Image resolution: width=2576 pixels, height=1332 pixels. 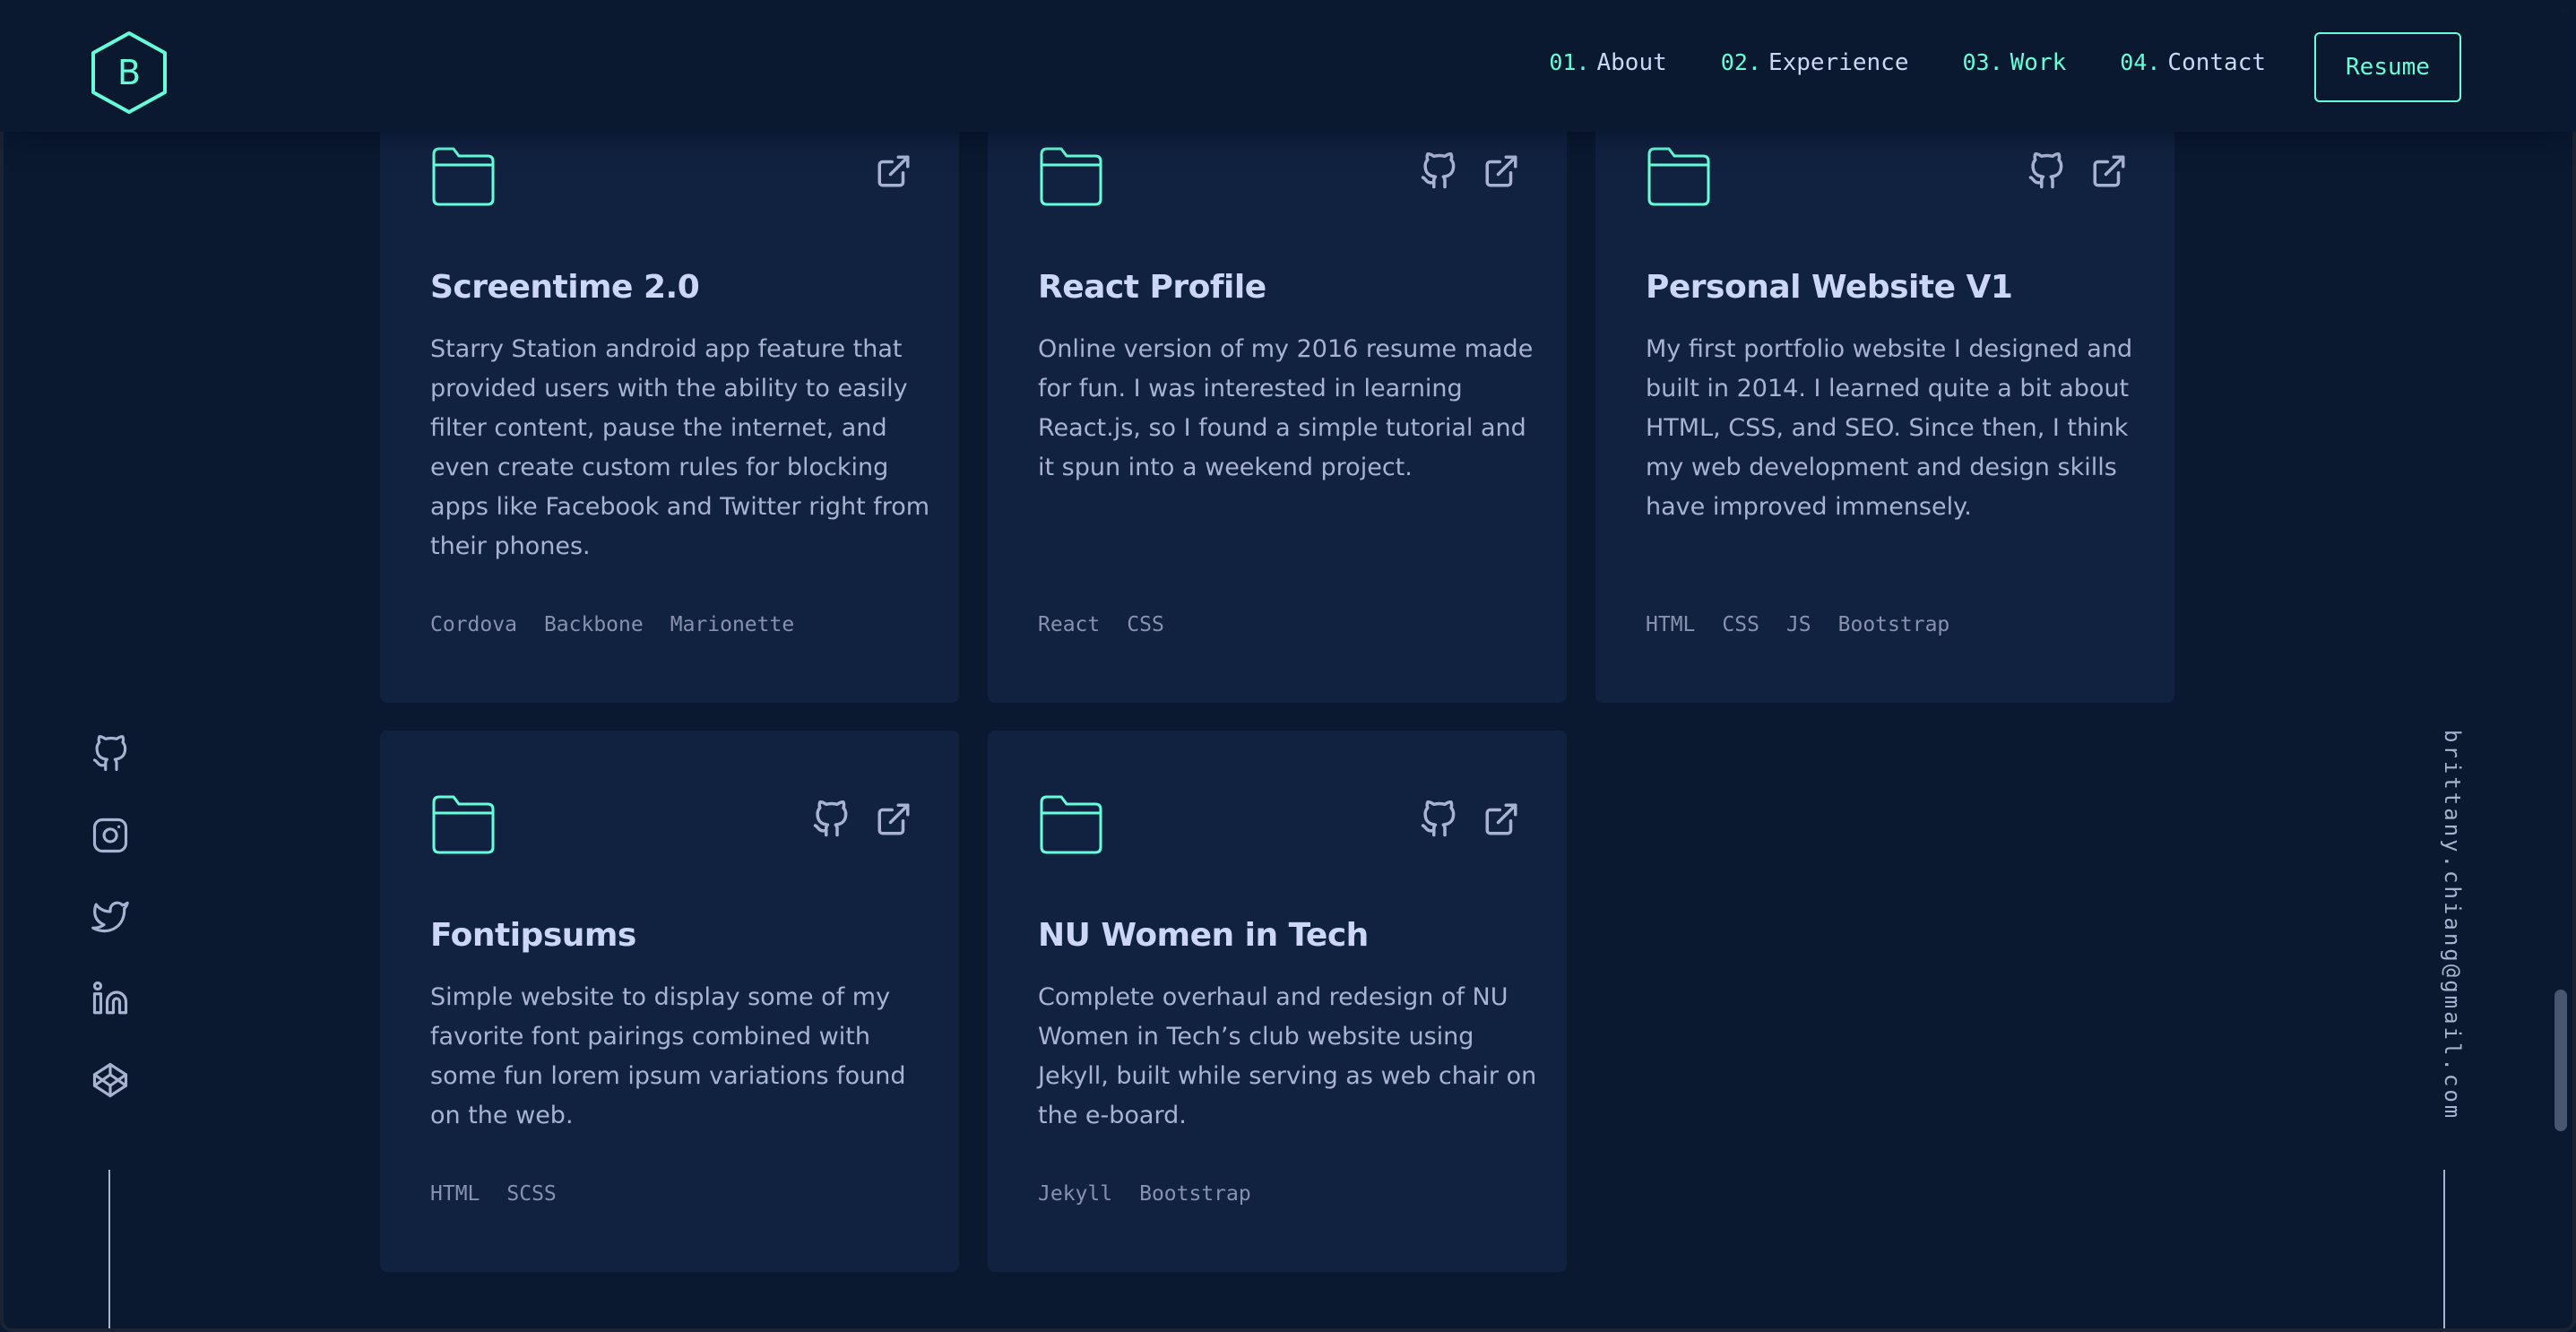 I want to click on project-tags: Cordova Backbone Marionette, so click(x=612, y=624).